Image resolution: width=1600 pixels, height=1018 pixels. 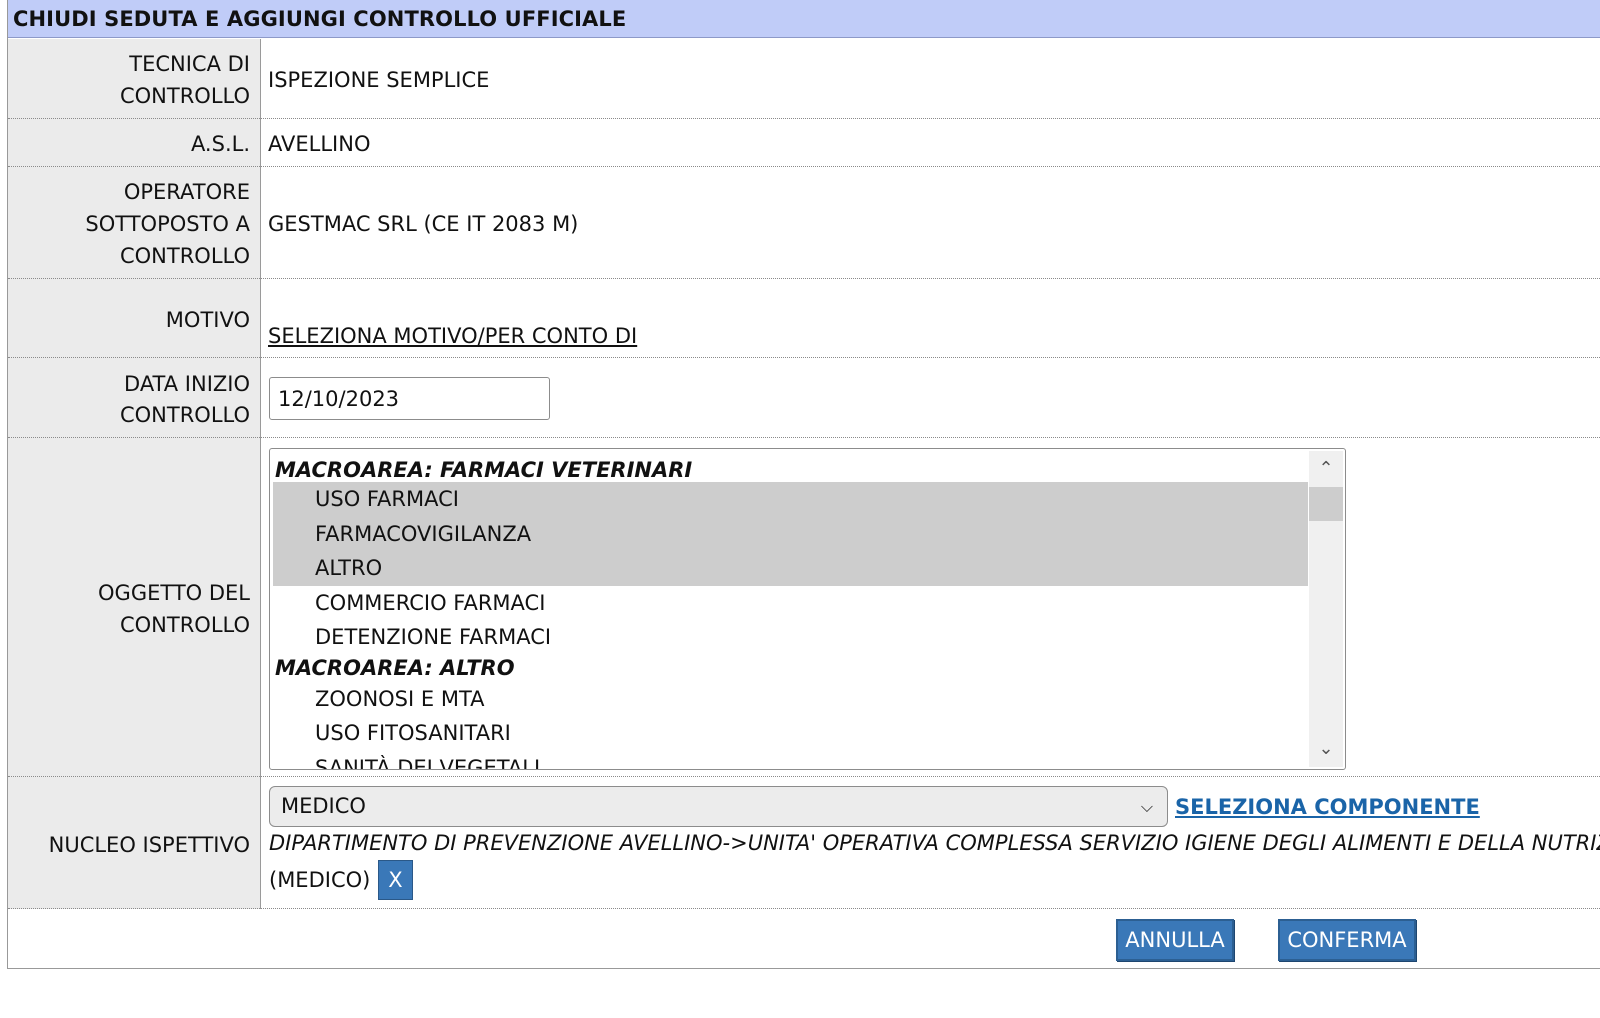 What do you see at coordinates (323, 806) in the screenshot?
I see `nucleo-select-value: MEDICO` at bounding box center [323, 806].